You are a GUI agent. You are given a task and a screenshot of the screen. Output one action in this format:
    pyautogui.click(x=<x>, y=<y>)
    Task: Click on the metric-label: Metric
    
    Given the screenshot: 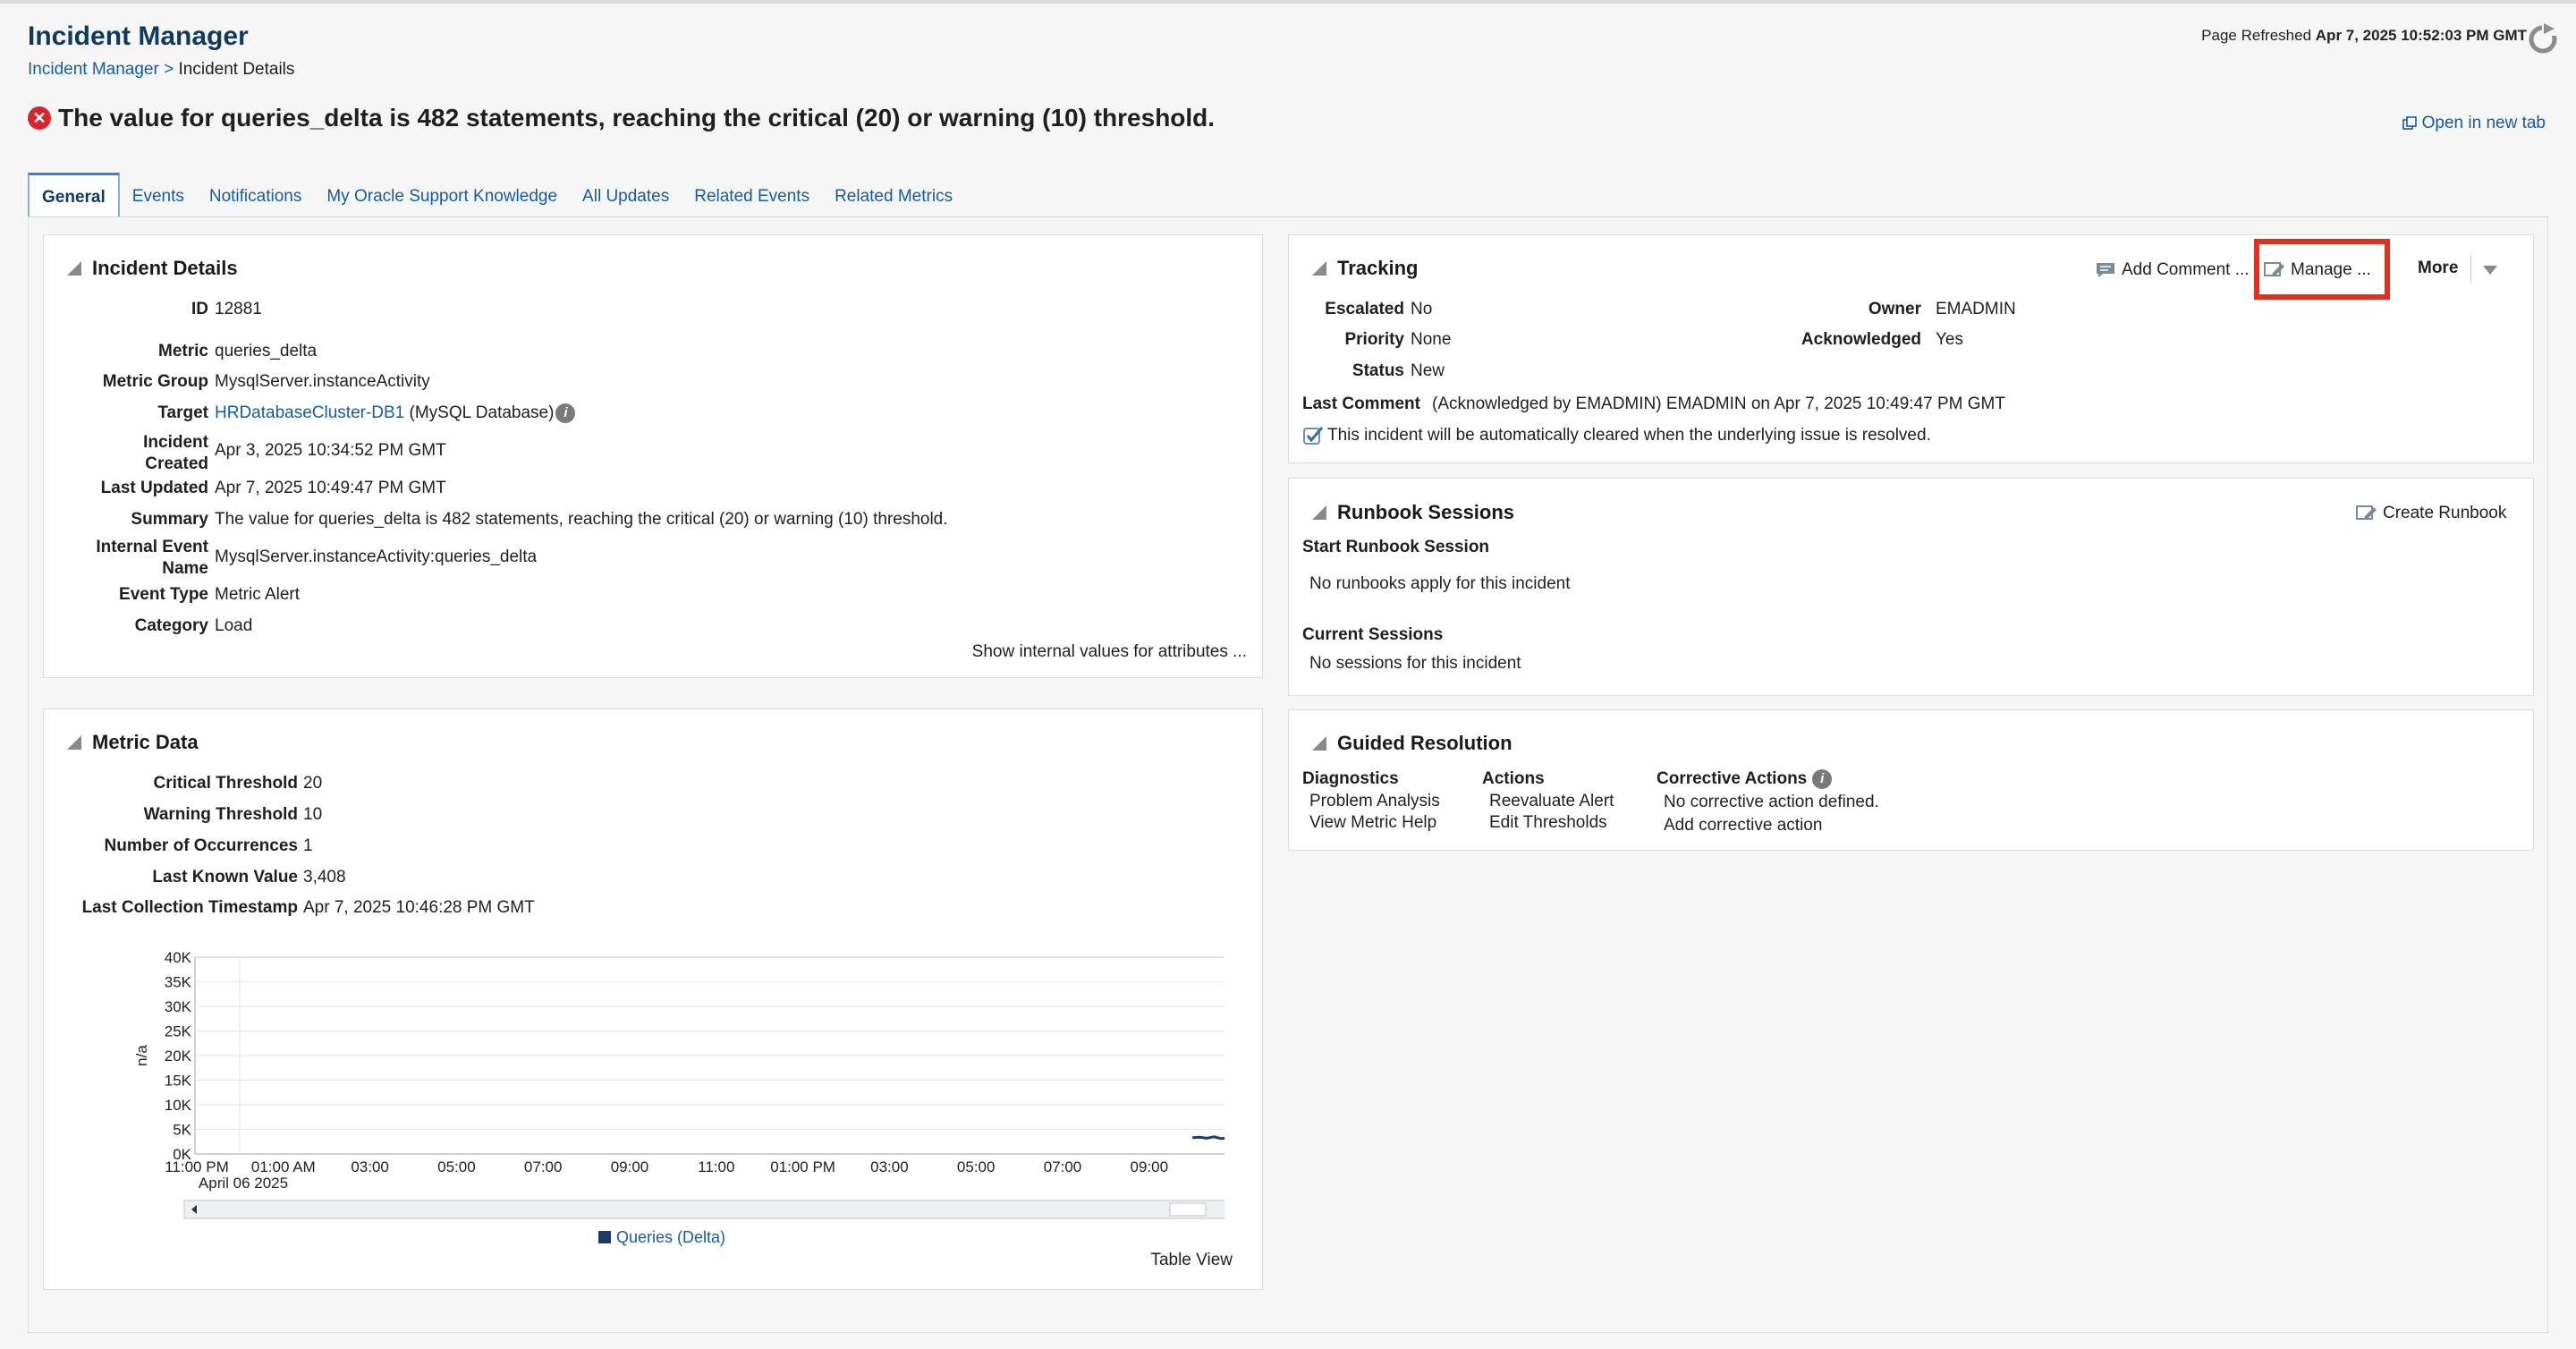 What is the action you would take?
    pyautogui.click(x=183, y=351)
    